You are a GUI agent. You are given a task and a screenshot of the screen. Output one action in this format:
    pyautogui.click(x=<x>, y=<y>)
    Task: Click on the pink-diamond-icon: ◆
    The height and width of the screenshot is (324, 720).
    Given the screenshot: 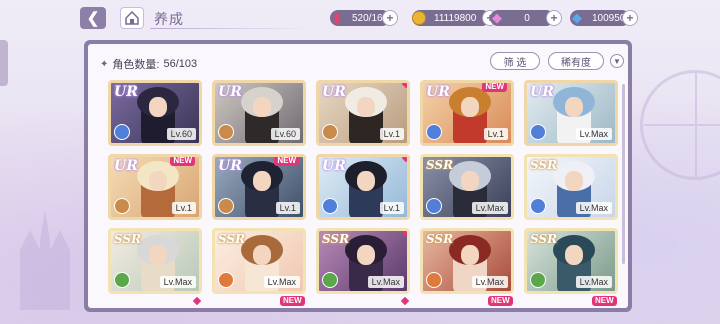 What is the action you would take?
    pyautogui.click(x=497, y=17)
    